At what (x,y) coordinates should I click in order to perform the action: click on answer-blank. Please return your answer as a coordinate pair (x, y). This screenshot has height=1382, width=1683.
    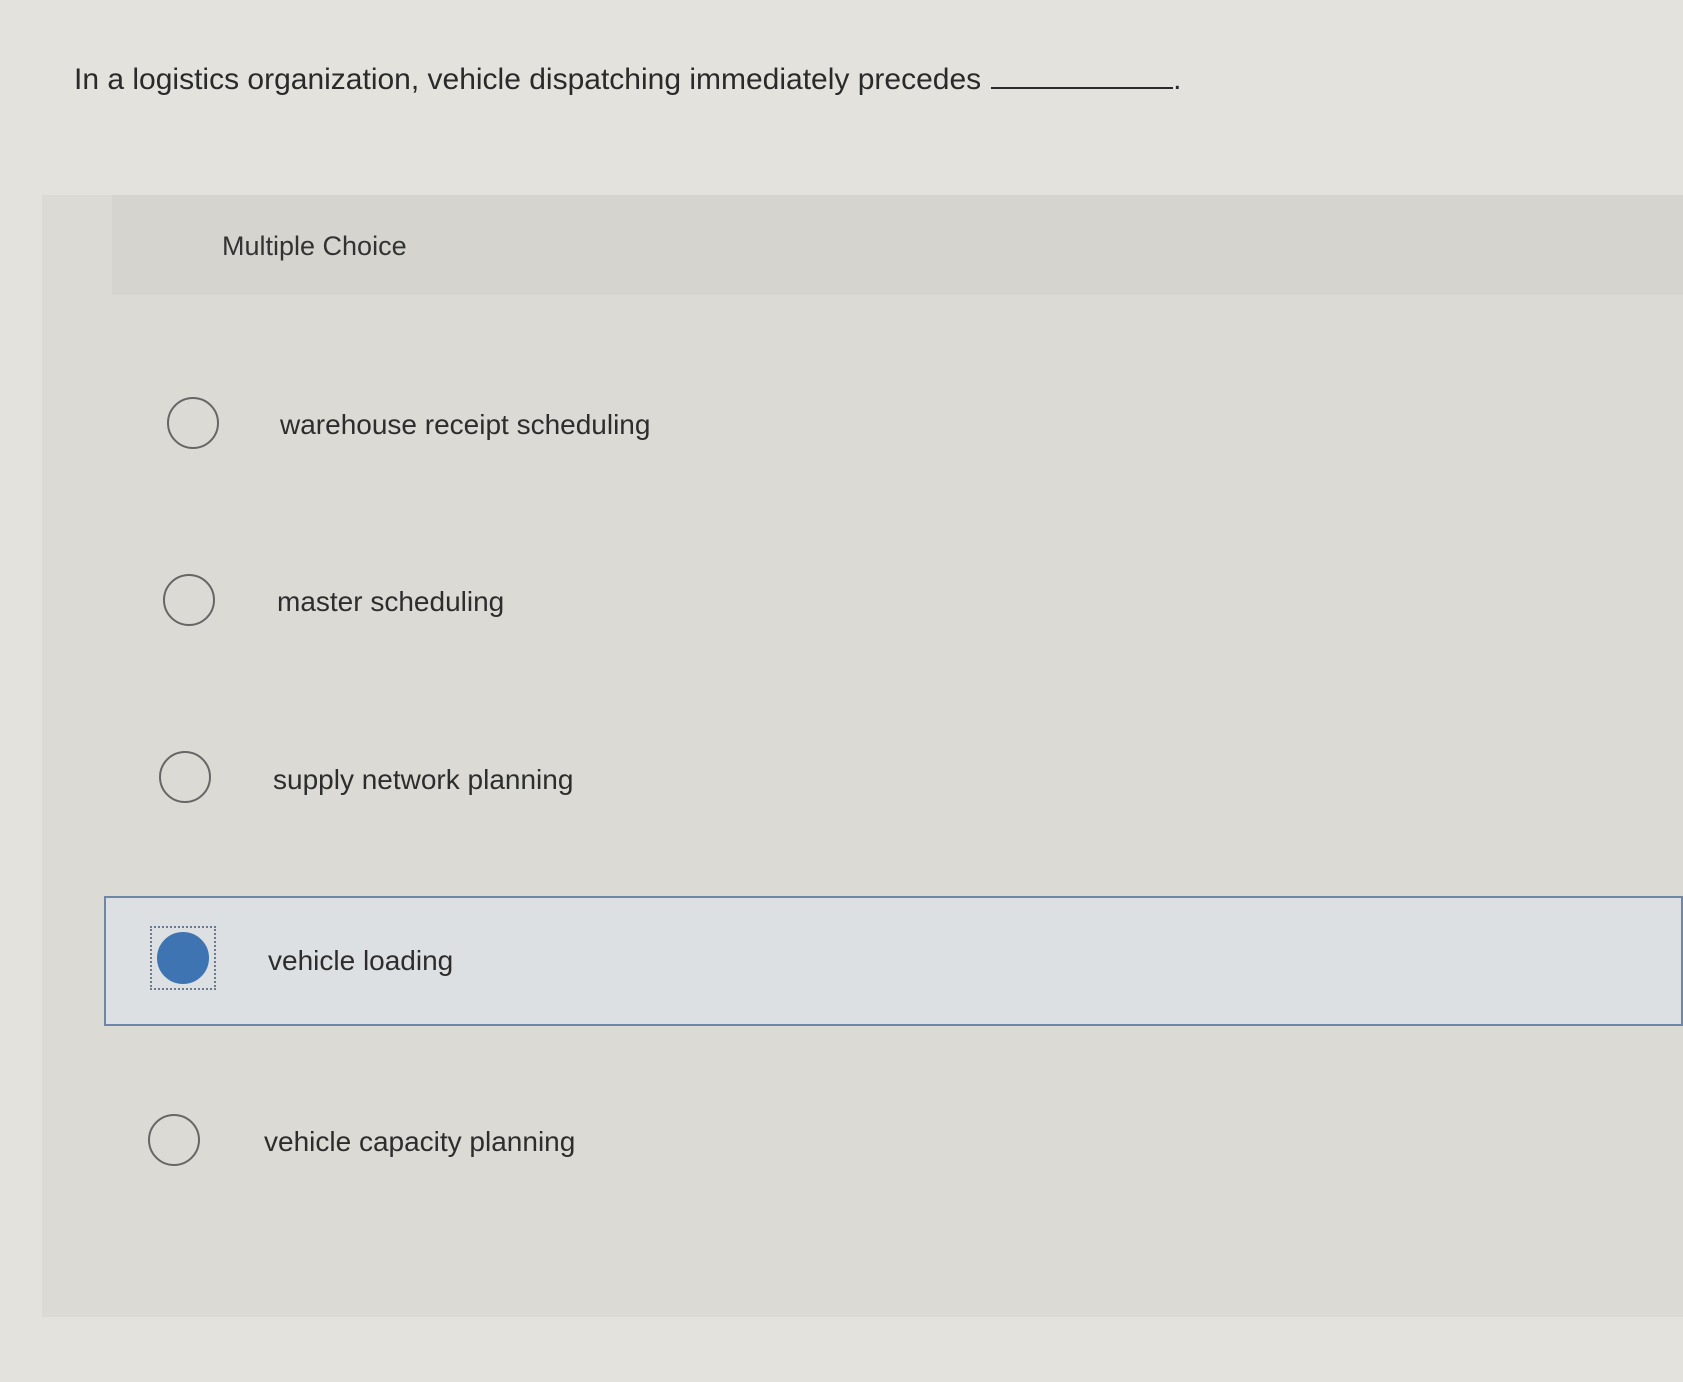
    Looking at the image, I should click on (1082, 74).